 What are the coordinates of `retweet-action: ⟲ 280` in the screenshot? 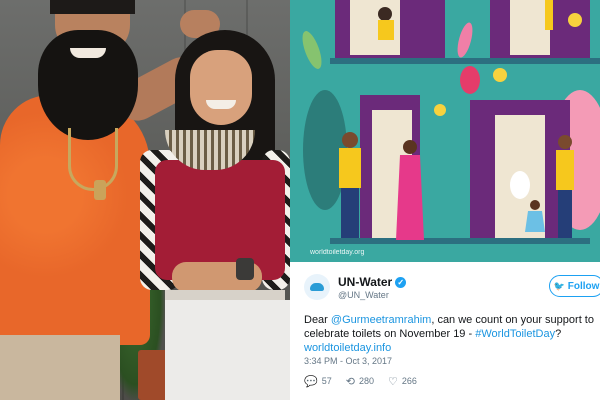 It's located at (360, 381).